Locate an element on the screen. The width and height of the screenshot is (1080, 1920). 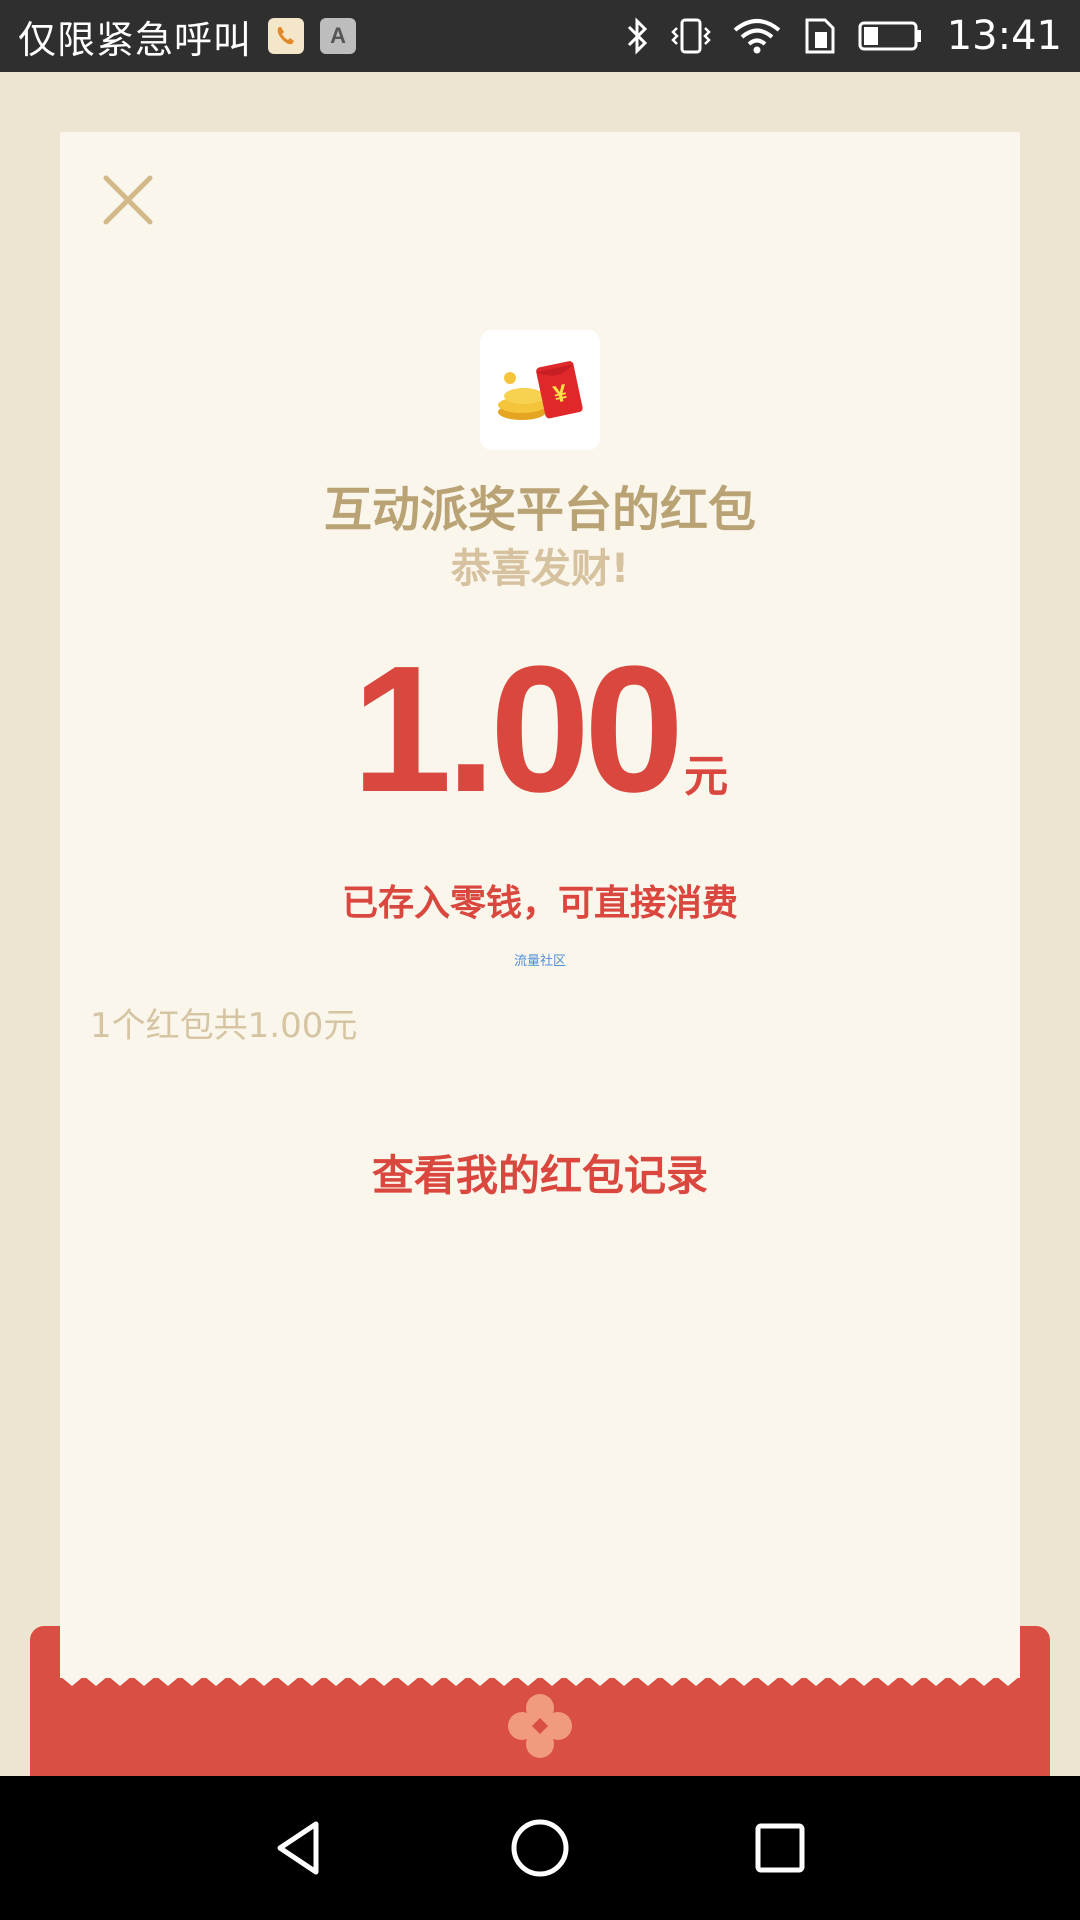
nav-back-button is located at coordinates (300, 1848).